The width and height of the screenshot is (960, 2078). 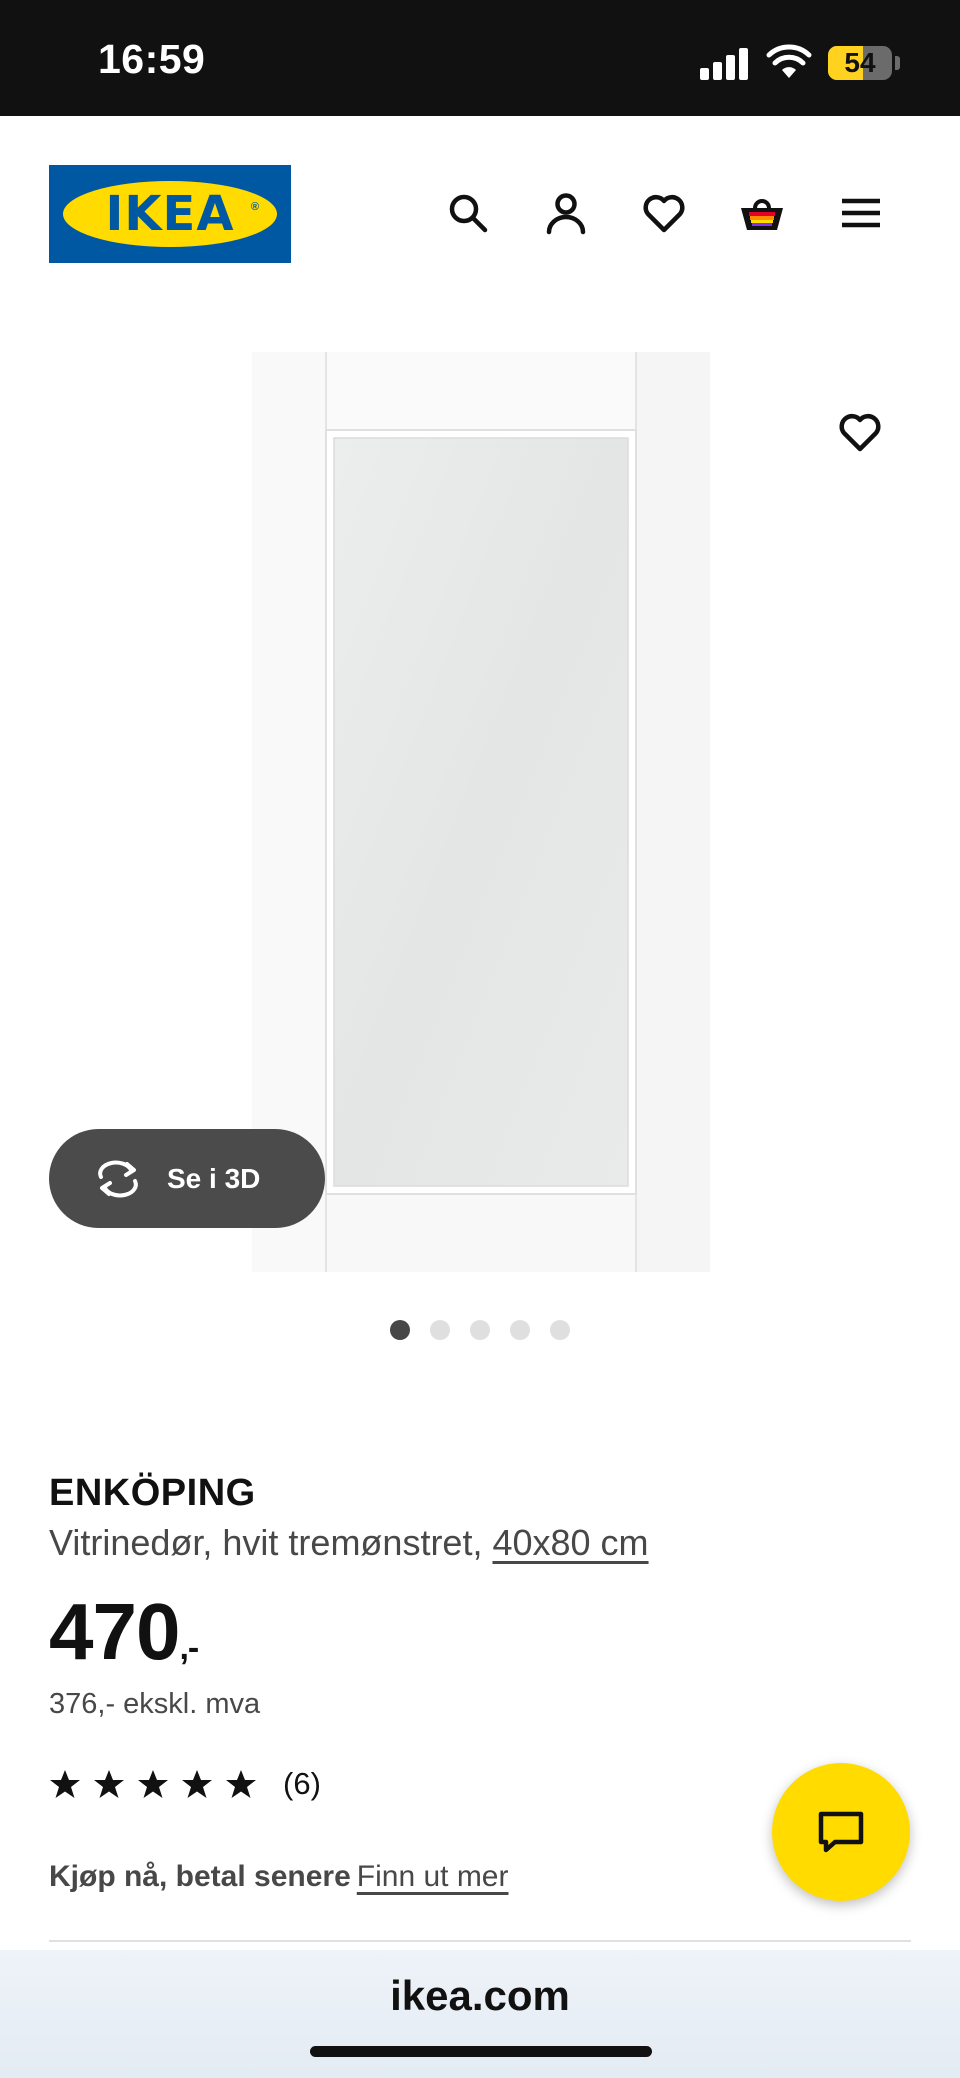 What do you see at coordinates (254, 207) in the screenshot?
I see `logo-registered-mark: ®` at bounding box center [254, 207].